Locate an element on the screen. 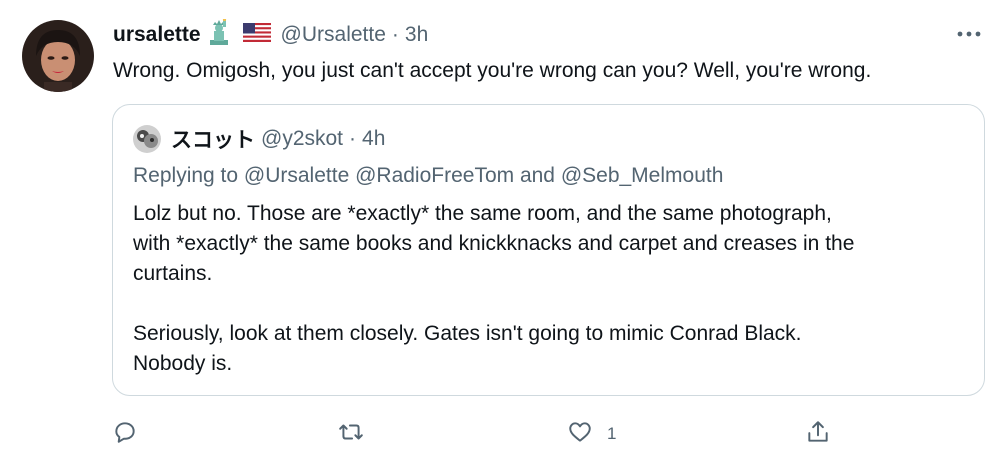 This screenshot has width=1006, height=468. share-button is located at coordinates (818, 434).